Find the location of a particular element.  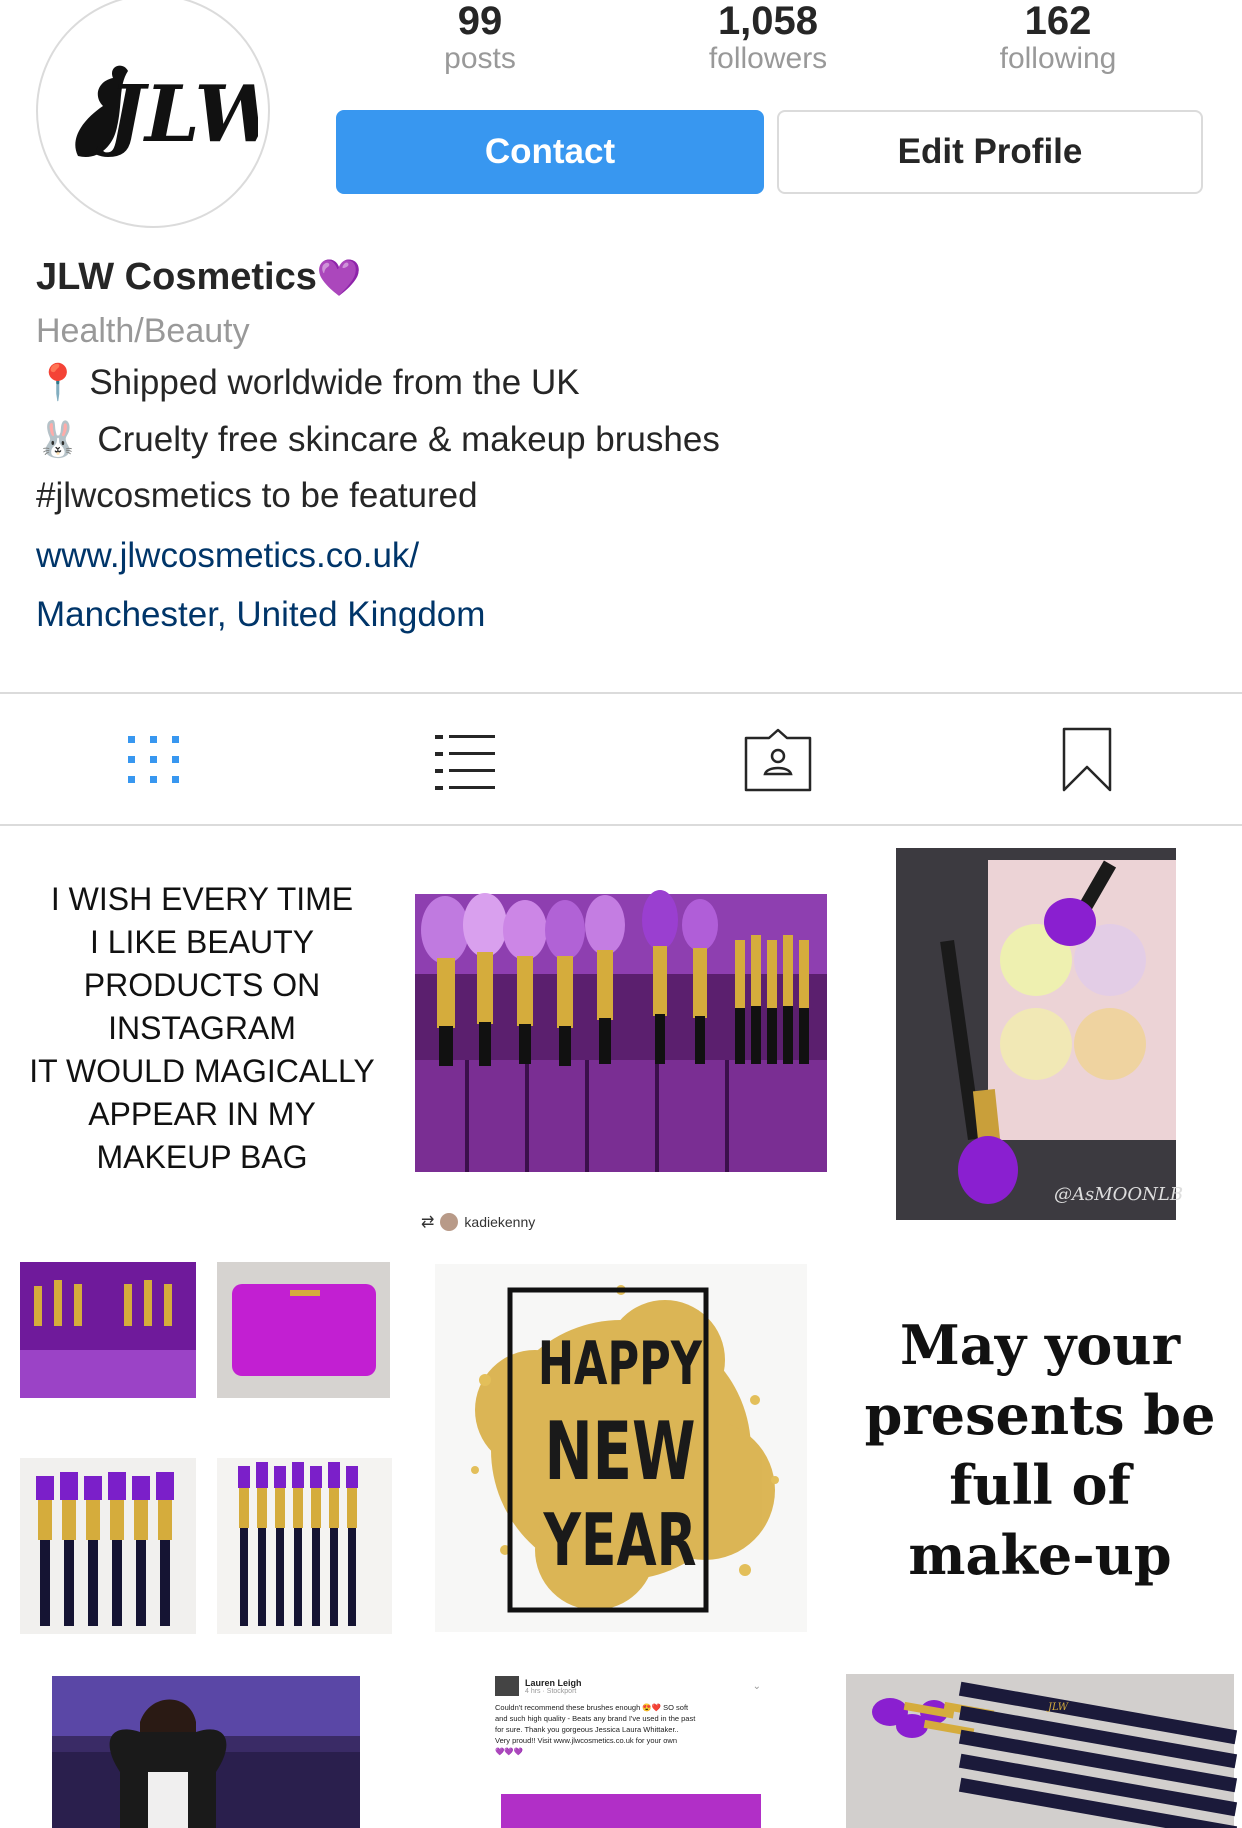

list-icon is located at coordinates (465, 762).